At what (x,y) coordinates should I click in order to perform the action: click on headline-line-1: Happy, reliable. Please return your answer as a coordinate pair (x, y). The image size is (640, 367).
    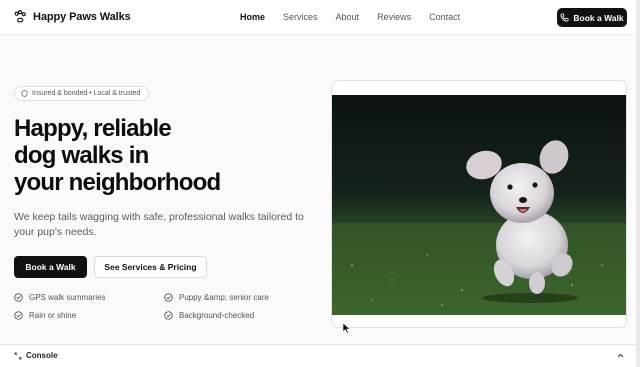
    Looking at the image, I should click on (93, 128).